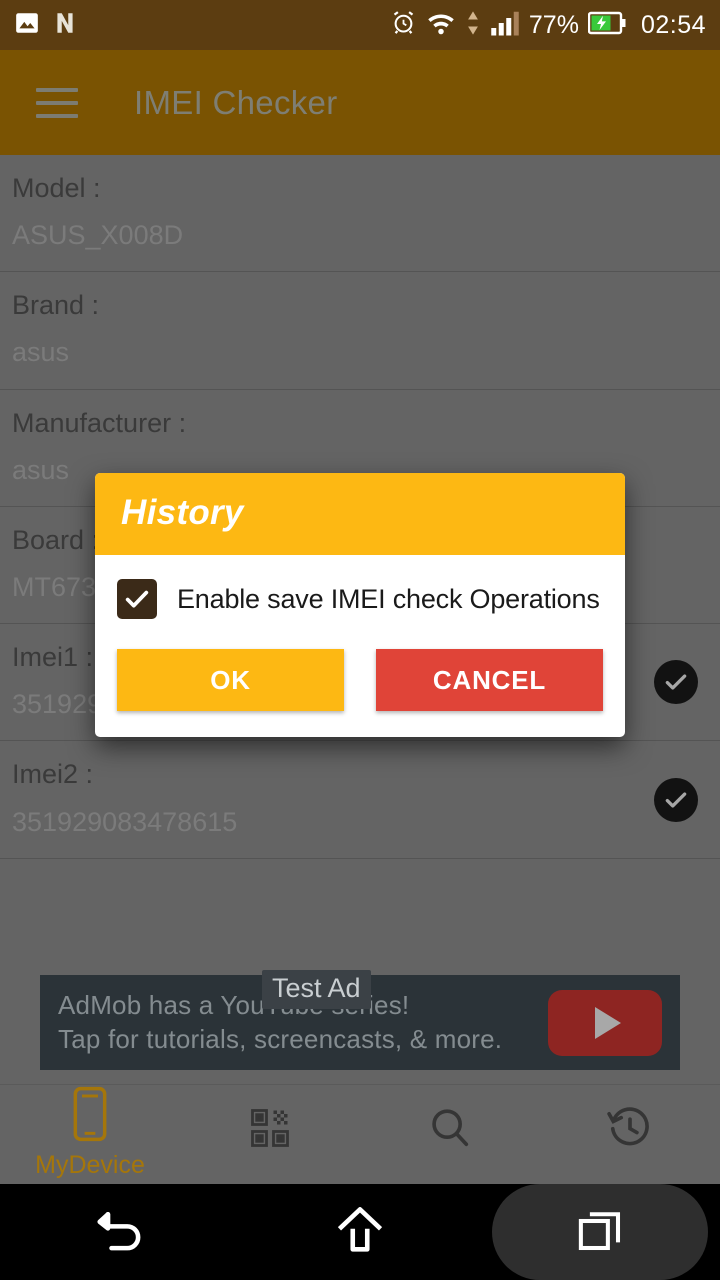  Describe the element at coordinates (99, 422) in the screenshot. I see `info-key: Manufacturer :` at that location.